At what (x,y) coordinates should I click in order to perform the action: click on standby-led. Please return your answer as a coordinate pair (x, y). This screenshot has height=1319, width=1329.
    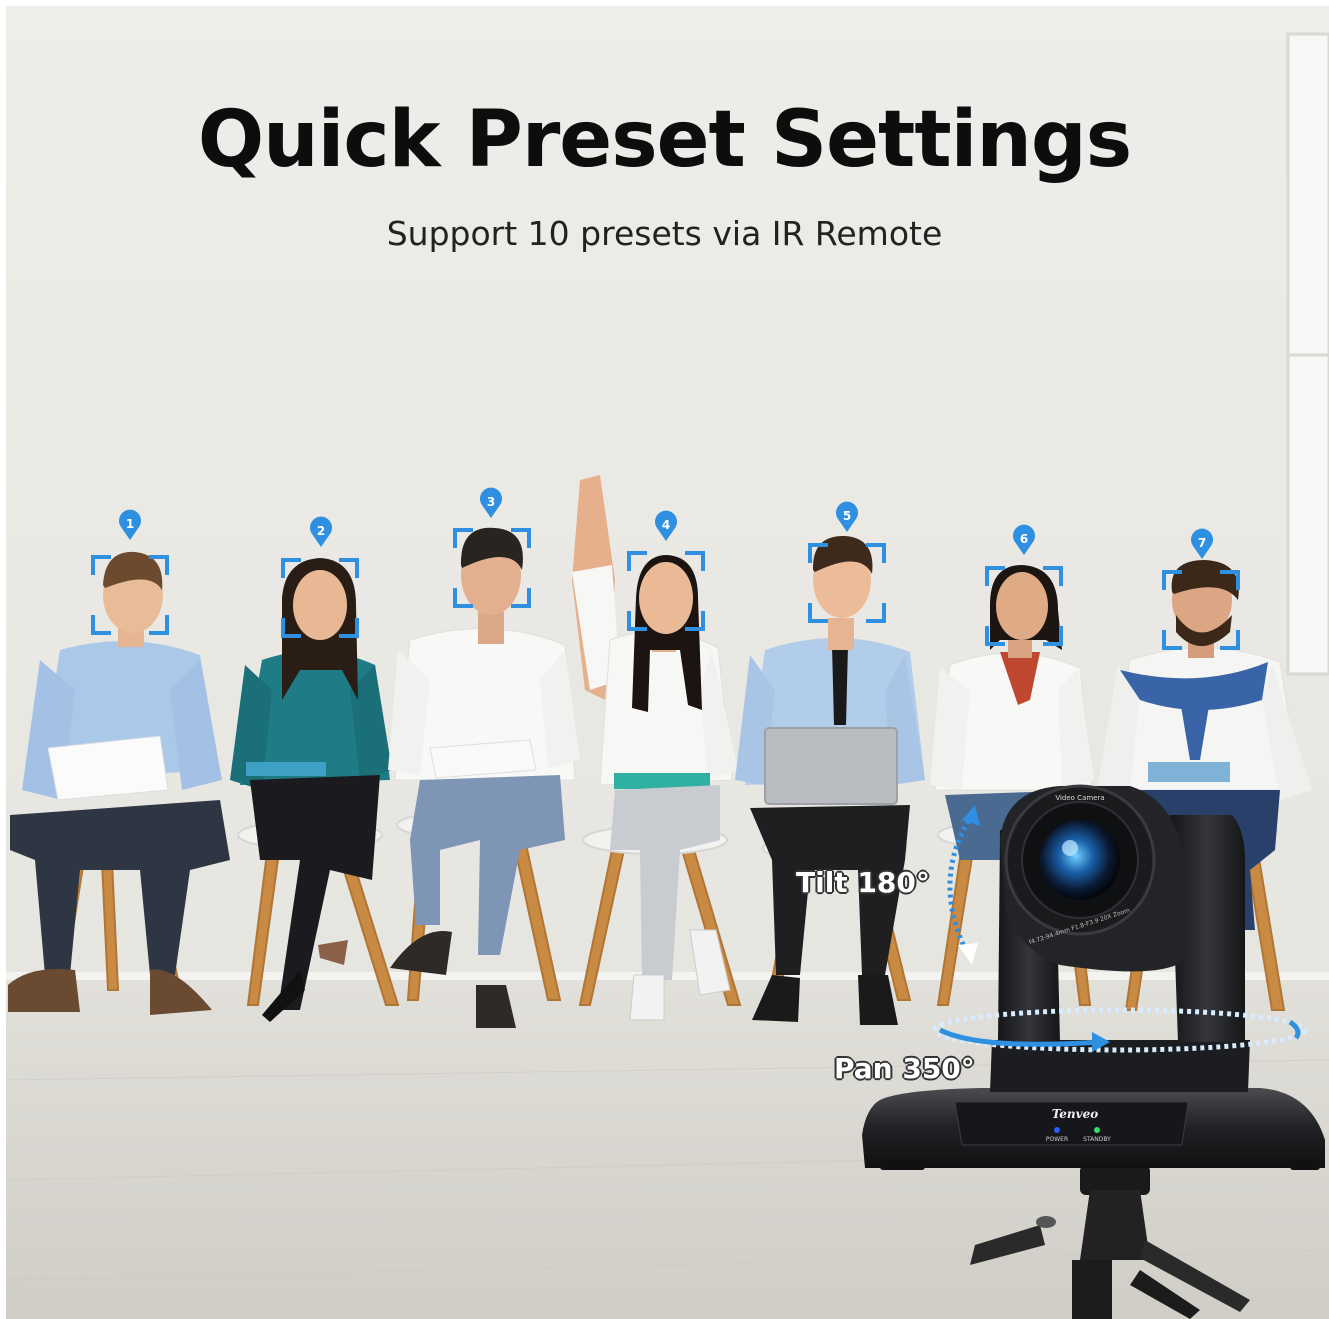
    Looking at the image, I should click on (1097, 1130).